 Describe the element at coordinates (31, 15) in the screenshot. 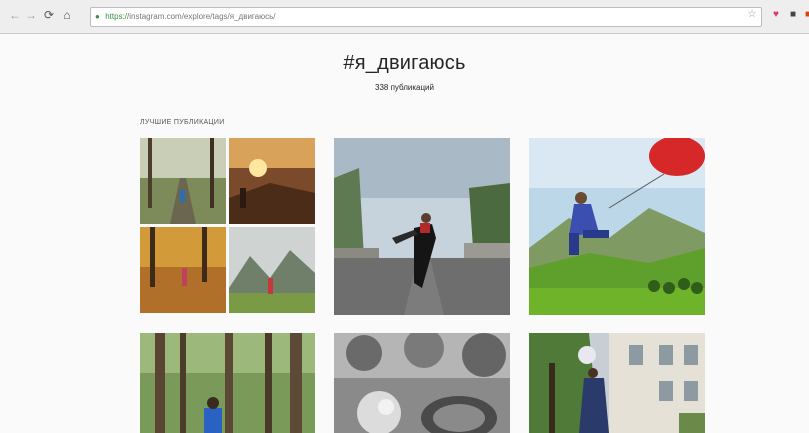

I see `forward-icon: →` at that location.